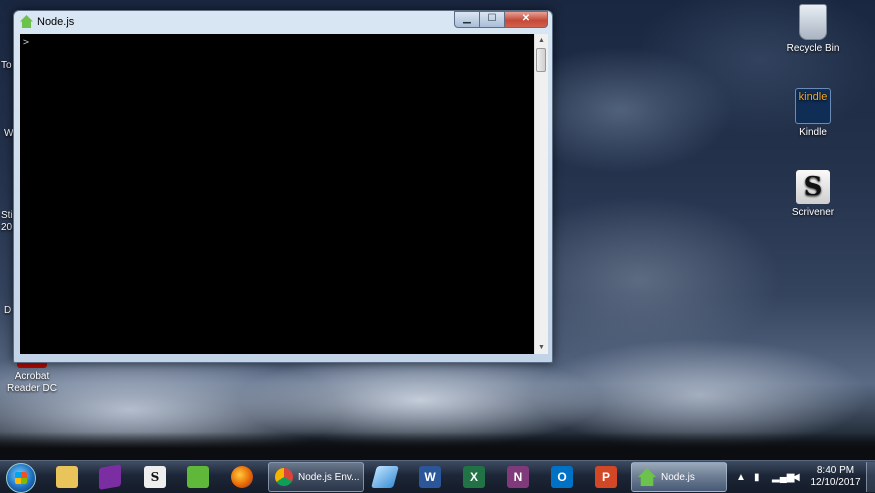 This screenshot has width=875, height=493. I want to click on taskbar-evernote, so click(198, 477).